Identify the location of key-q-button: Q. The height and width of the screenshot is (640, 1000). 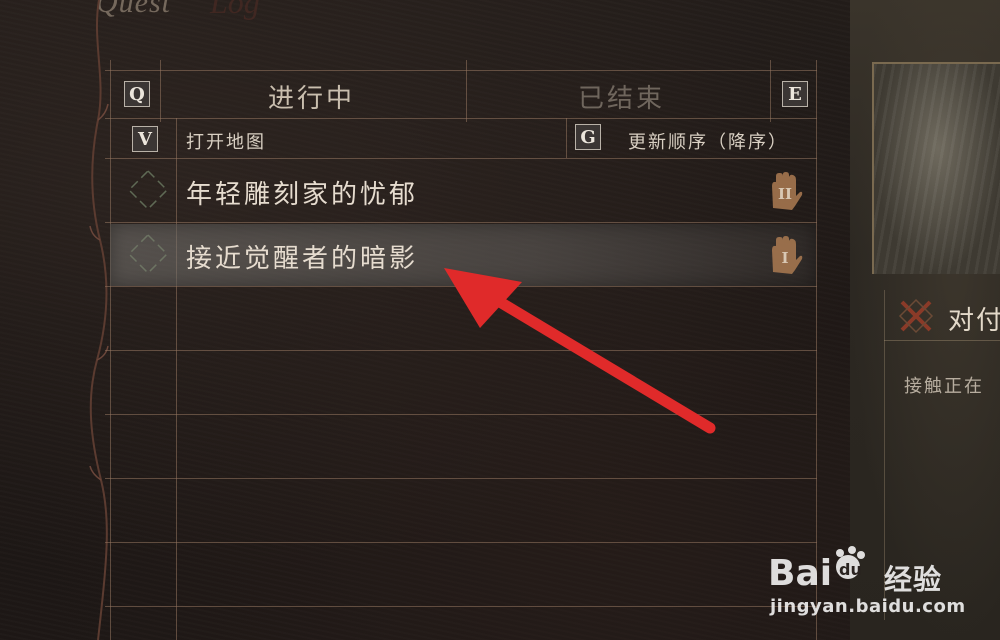
(137, 94).